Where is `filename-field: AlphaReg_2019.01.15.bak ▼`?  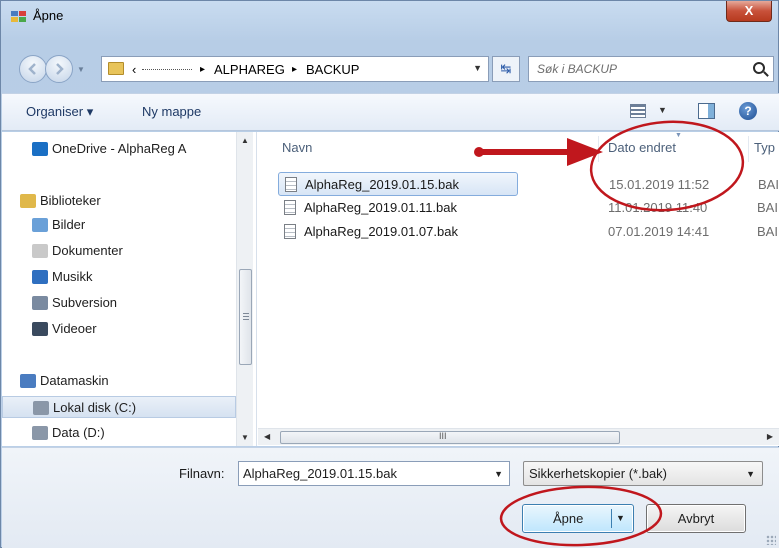
filename-field: AlphaReg_2019.01.15.bak ▼ is located at coordinates (374, 473).